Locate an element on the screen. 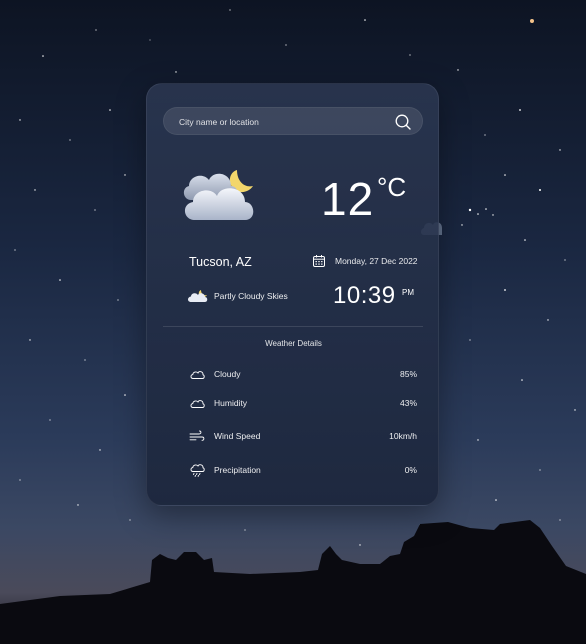 Image resolution: width=586 pixels, height=644 pixels. partly-cloudy-icon is located at coordinates (198, 296).